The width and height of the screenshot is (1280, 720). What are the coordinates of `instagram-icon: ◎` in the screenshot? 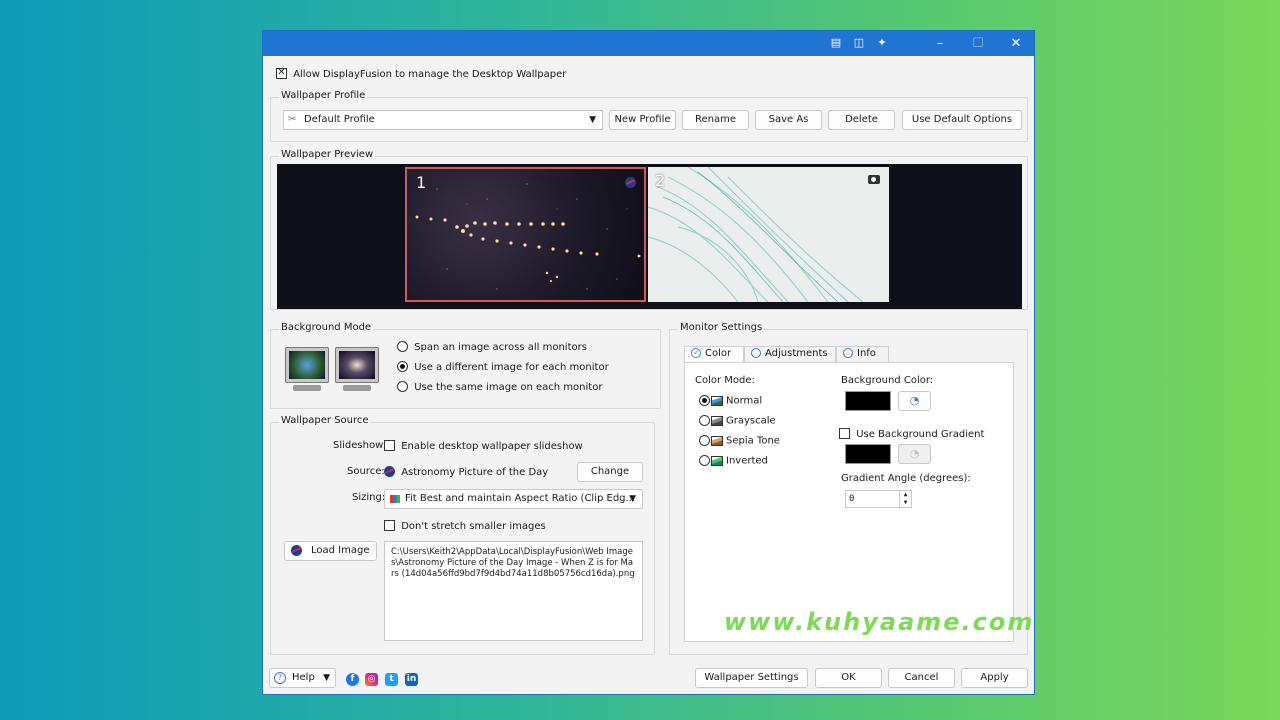 It's located at (371, 679).